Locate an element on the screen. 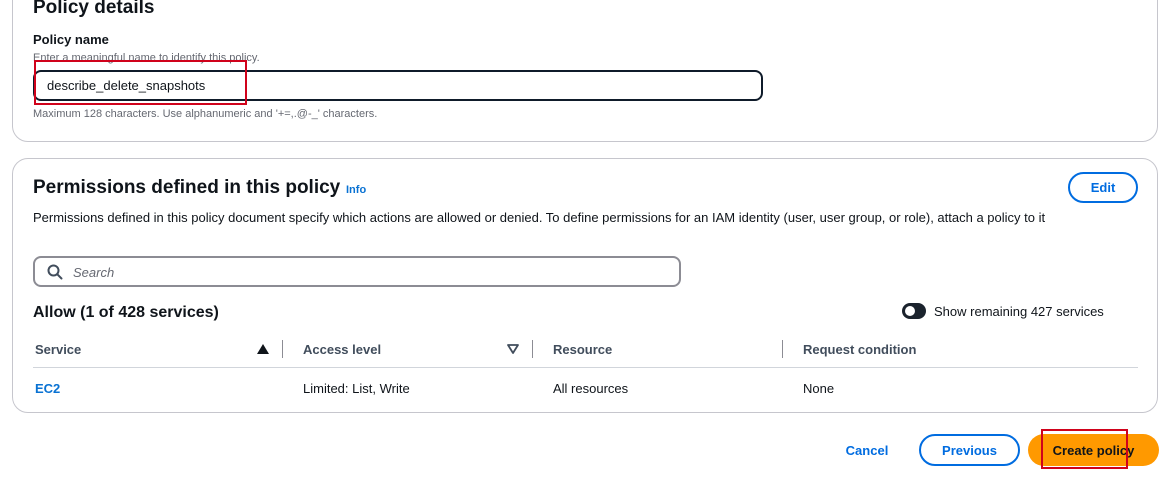 The image size is (1166, 493). edit-button: Edit is located at coordinates (1103, 187).